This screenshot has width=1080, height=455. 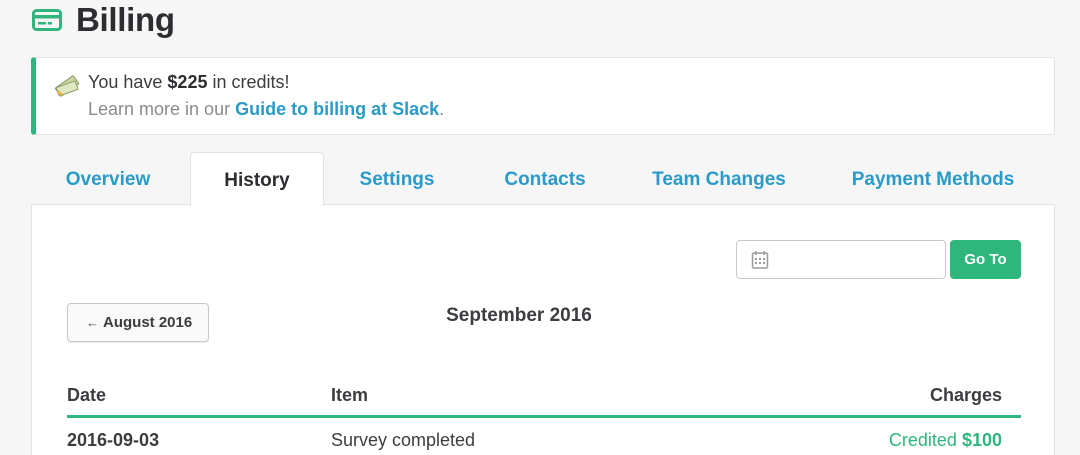 What do you see at coordinates (403, 440) in the screenshot?
I see `row-item: Survey completed` at bounding box center [403, 440].